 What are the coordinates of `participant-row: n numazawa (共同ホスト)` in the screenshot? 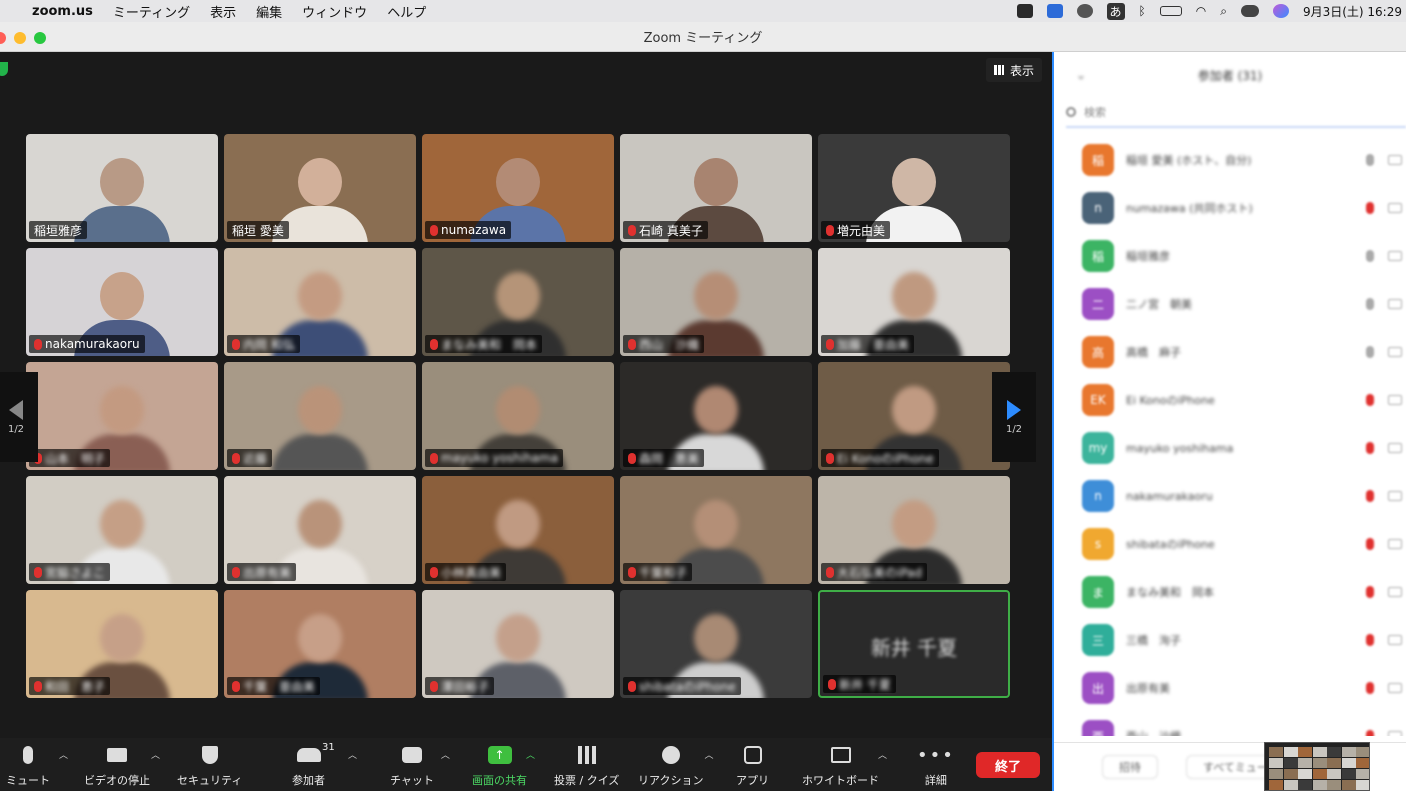 It's located at (1230, 208).